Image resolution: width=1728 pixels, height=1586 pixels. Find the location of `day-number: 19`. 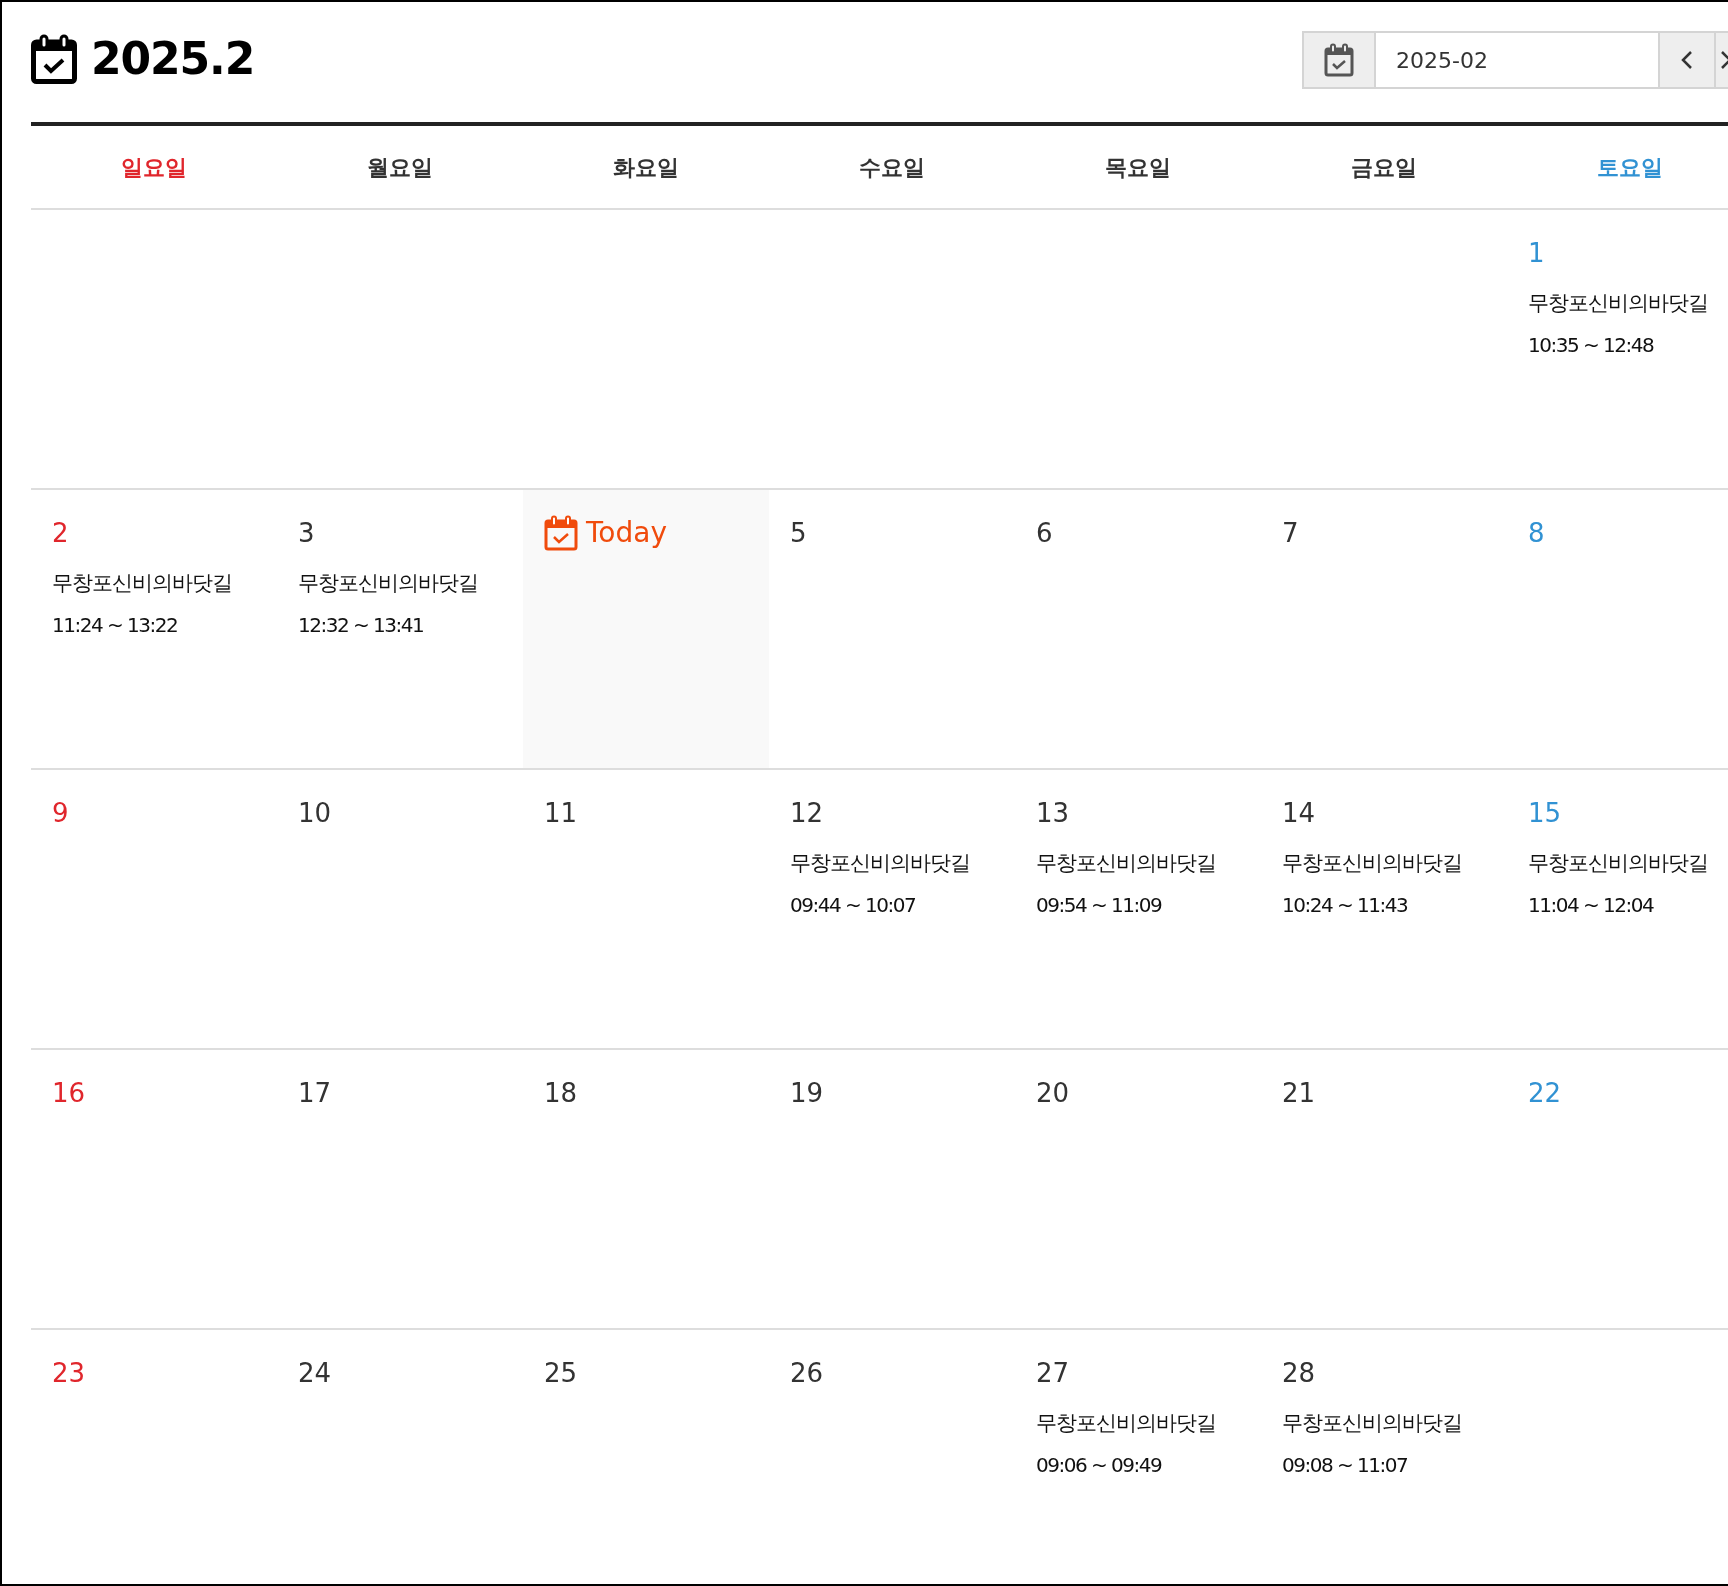

day-number: 19 is located at coordinates (807, 1093).